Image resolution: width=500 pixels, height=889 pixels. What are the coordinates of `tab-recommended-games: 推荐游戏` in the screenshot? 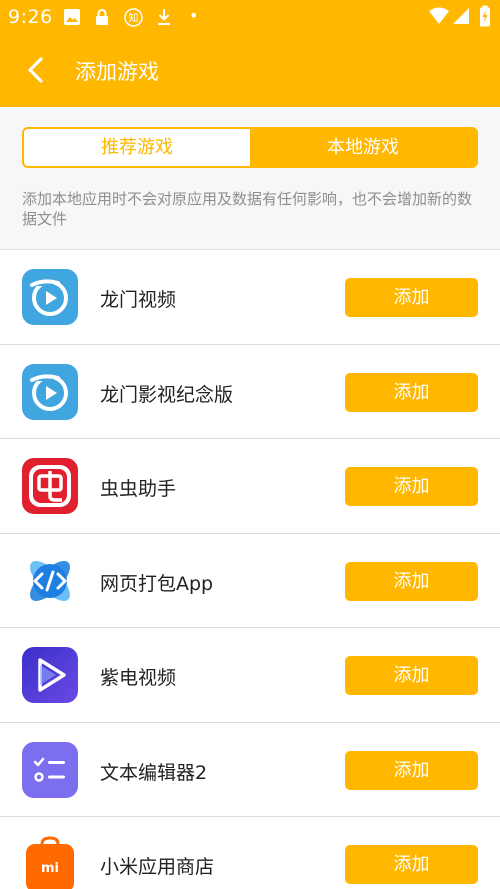 It's located at (137, 147).